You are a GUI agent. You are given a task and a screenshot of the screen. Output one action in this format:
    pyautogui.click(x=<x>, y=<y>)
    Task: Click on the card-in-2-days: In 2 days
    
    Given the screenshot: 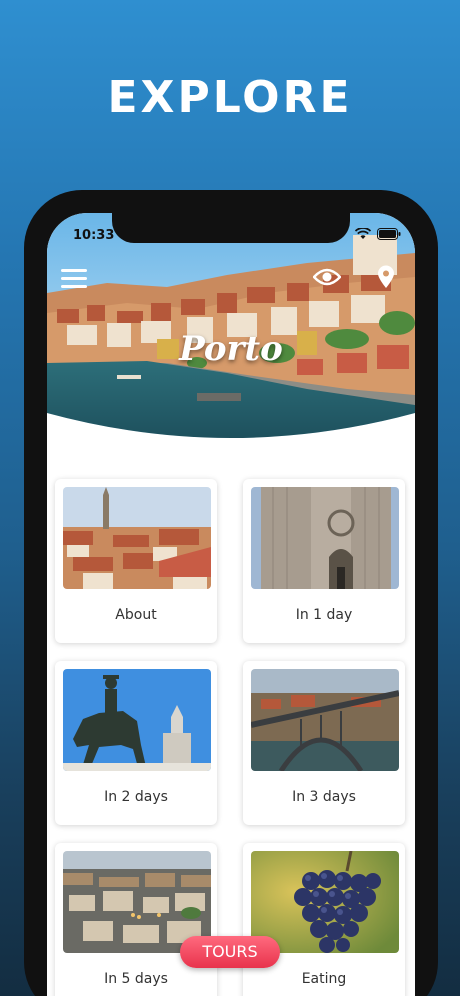 What is the action you would take?
    pyautogui.click(x=136, y=743)
    